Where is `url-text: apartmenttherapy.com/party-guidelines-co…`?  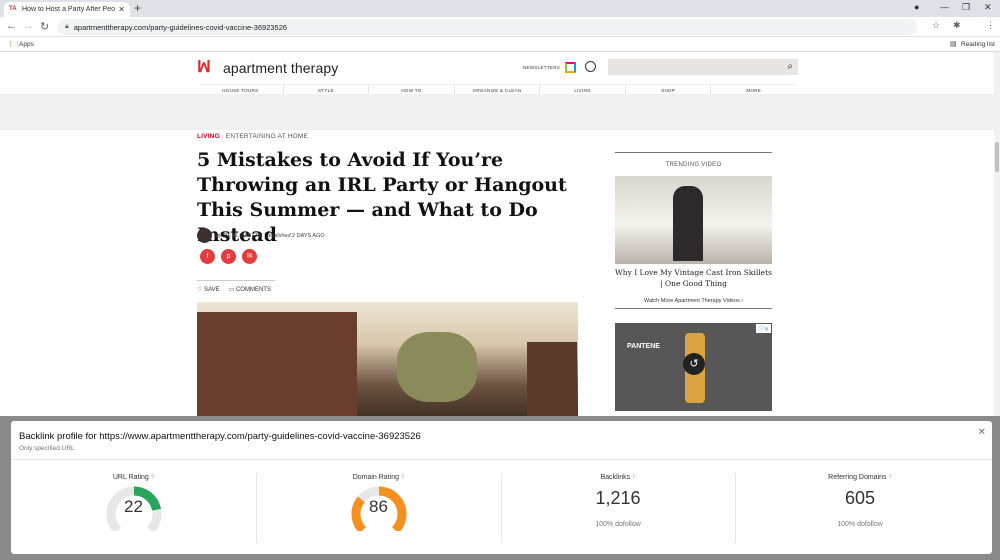 url-text: apartmenttherapy.com/party-guidelines-co… is located at coordinates (180, 27).